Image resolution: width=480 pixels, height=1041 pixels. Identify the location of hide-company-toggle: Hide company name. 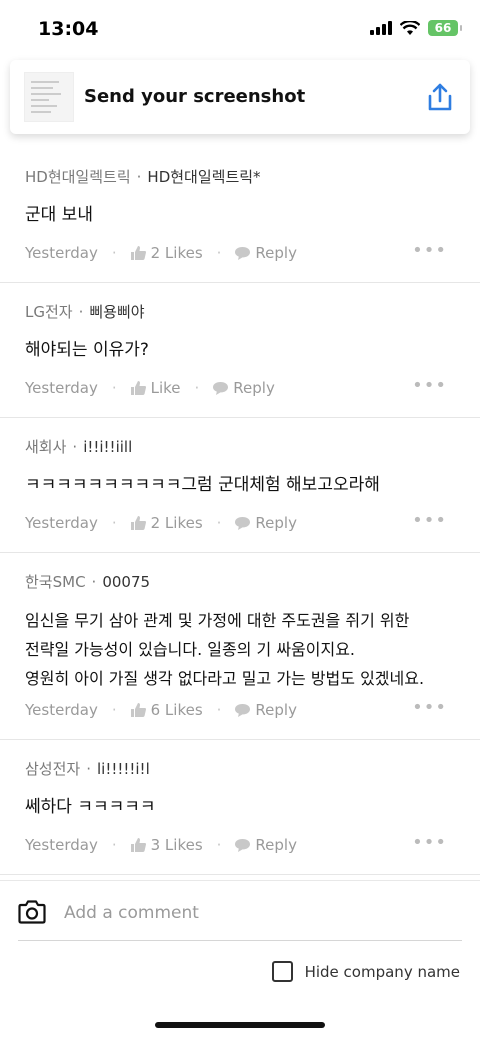
(365, 971).